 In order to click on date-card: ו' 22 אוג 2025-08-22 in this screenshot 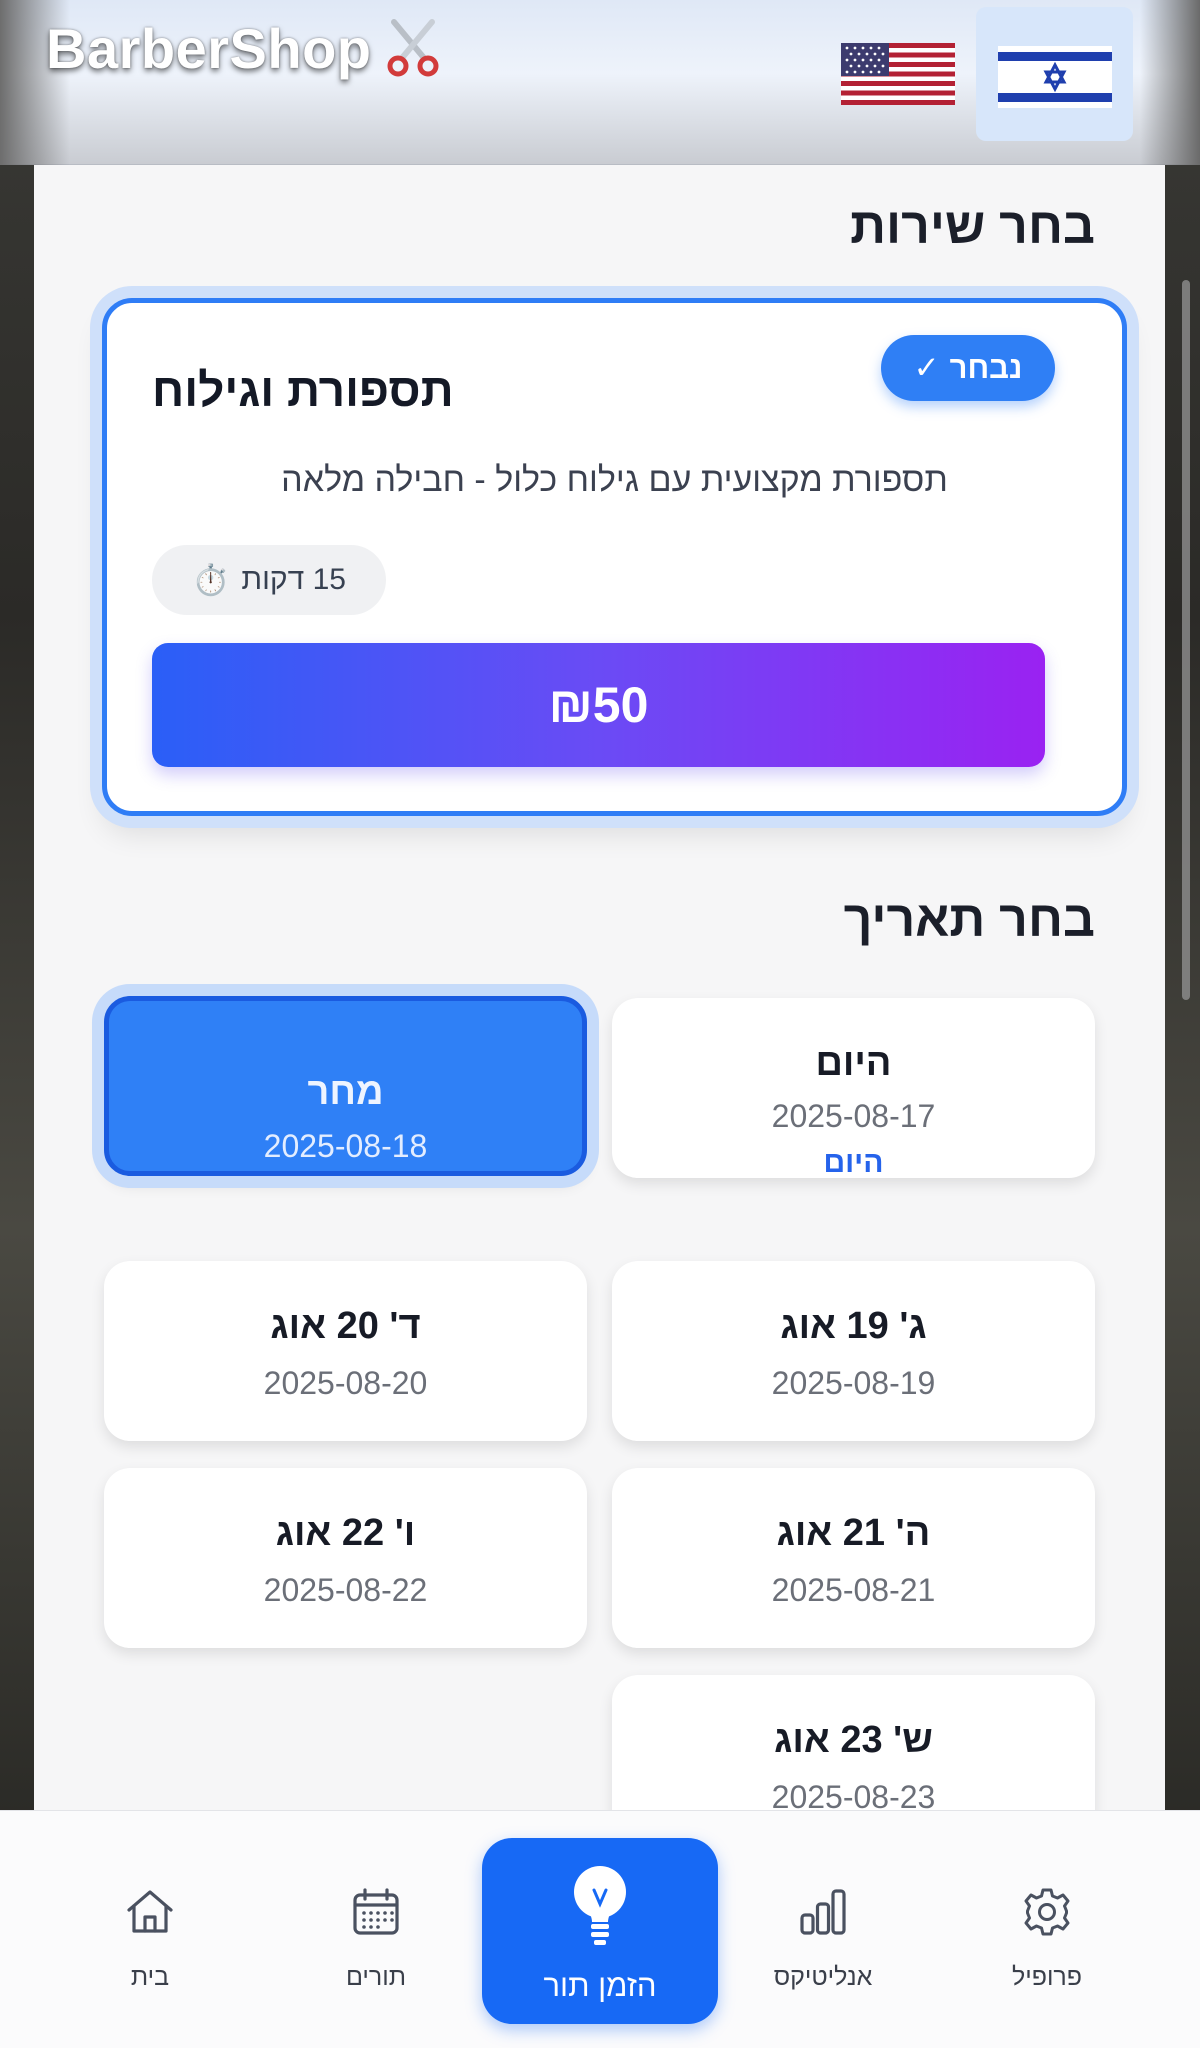, I will do `click(345, 1558)`.